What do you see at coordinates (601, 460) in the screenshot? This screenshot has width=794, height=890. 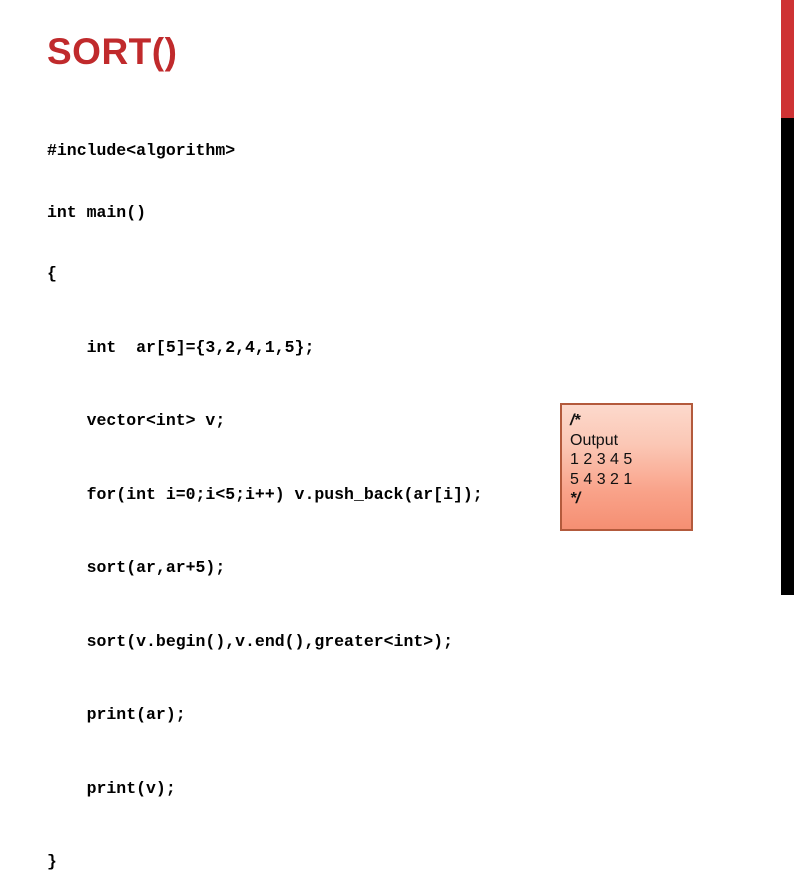 I see `output-line: 1 2 3 4 5` at bounding box center [601, 460].